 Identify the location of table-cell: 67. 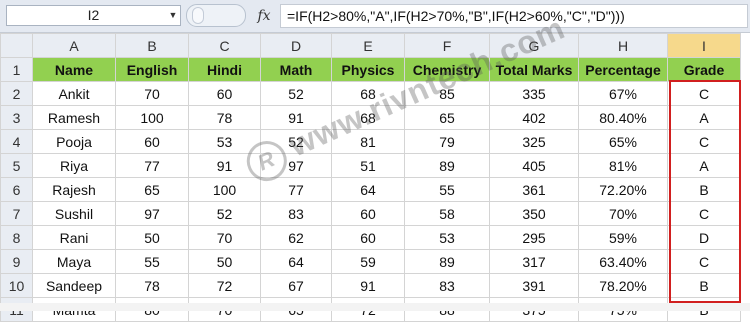
(296, 285).